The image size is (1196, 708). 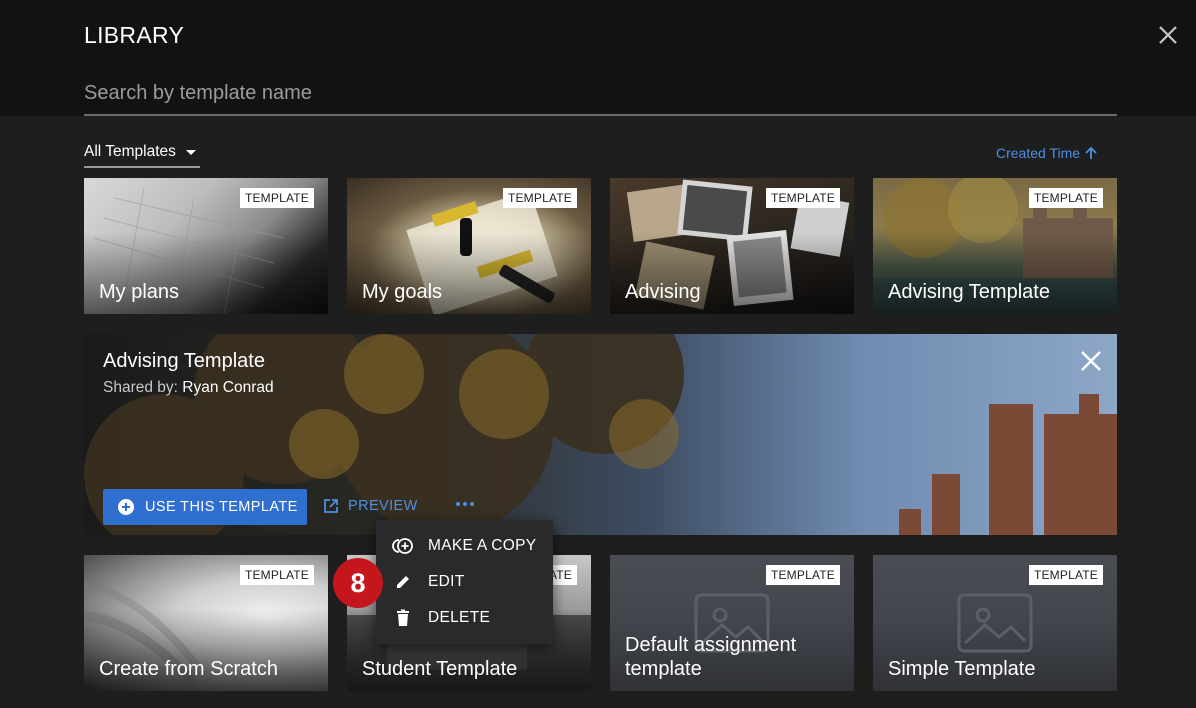 I want to click on template-card-advising: TEMPLATE Advising, so click(x=732, y=246).